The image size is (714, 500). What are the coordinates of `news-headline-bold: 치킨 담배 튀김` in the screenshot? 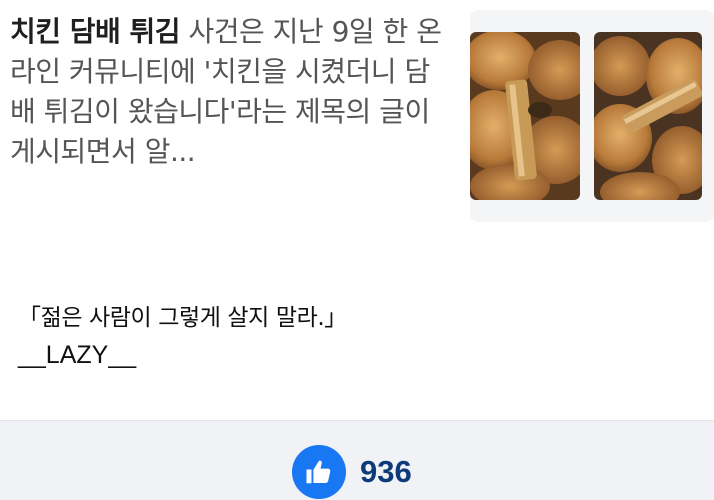 It's located at (95, 31).